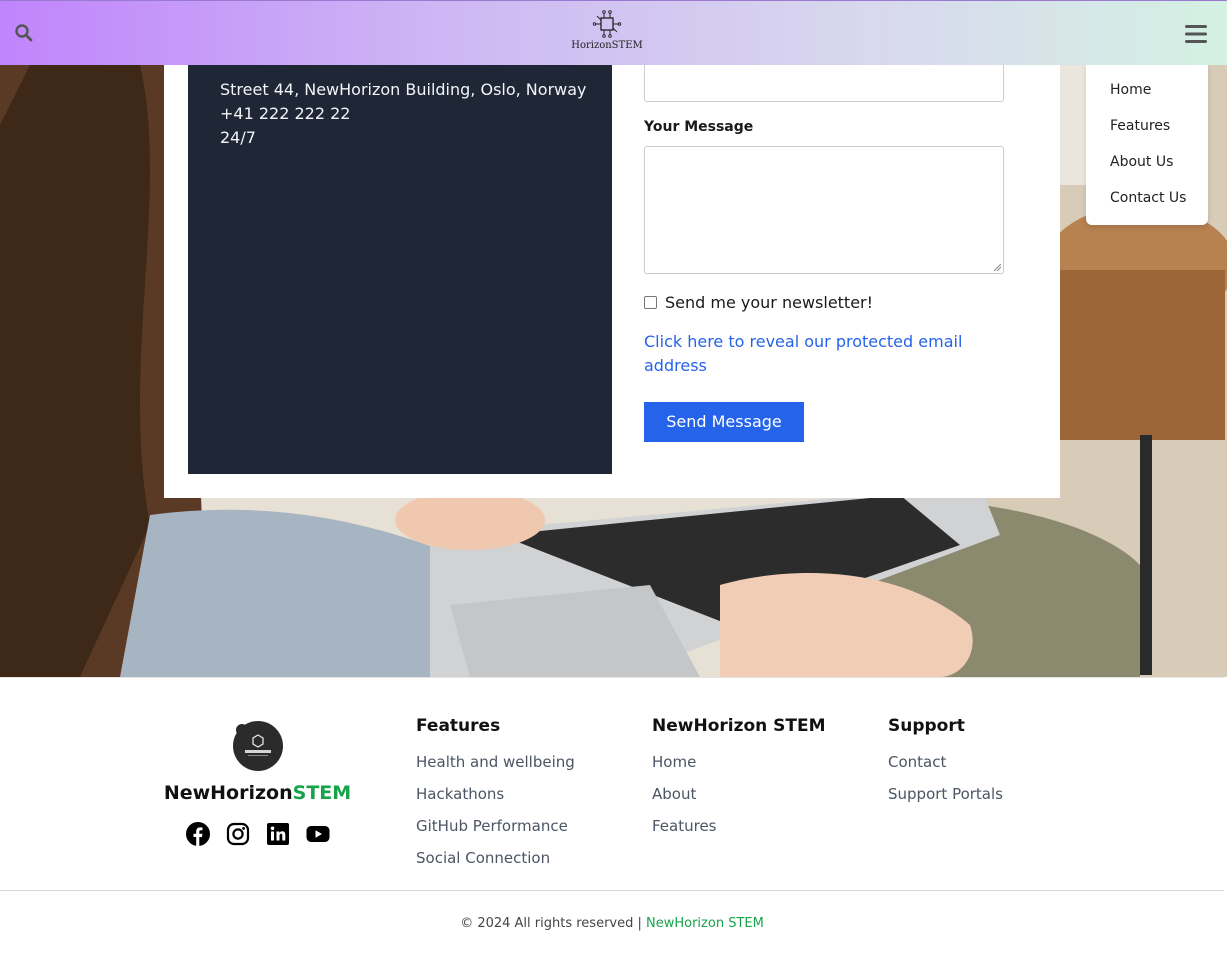 This screenshot has height=967, width=1227. I want to click on copyright-brand-link: NewHorizon STEM, so click(705, 923).